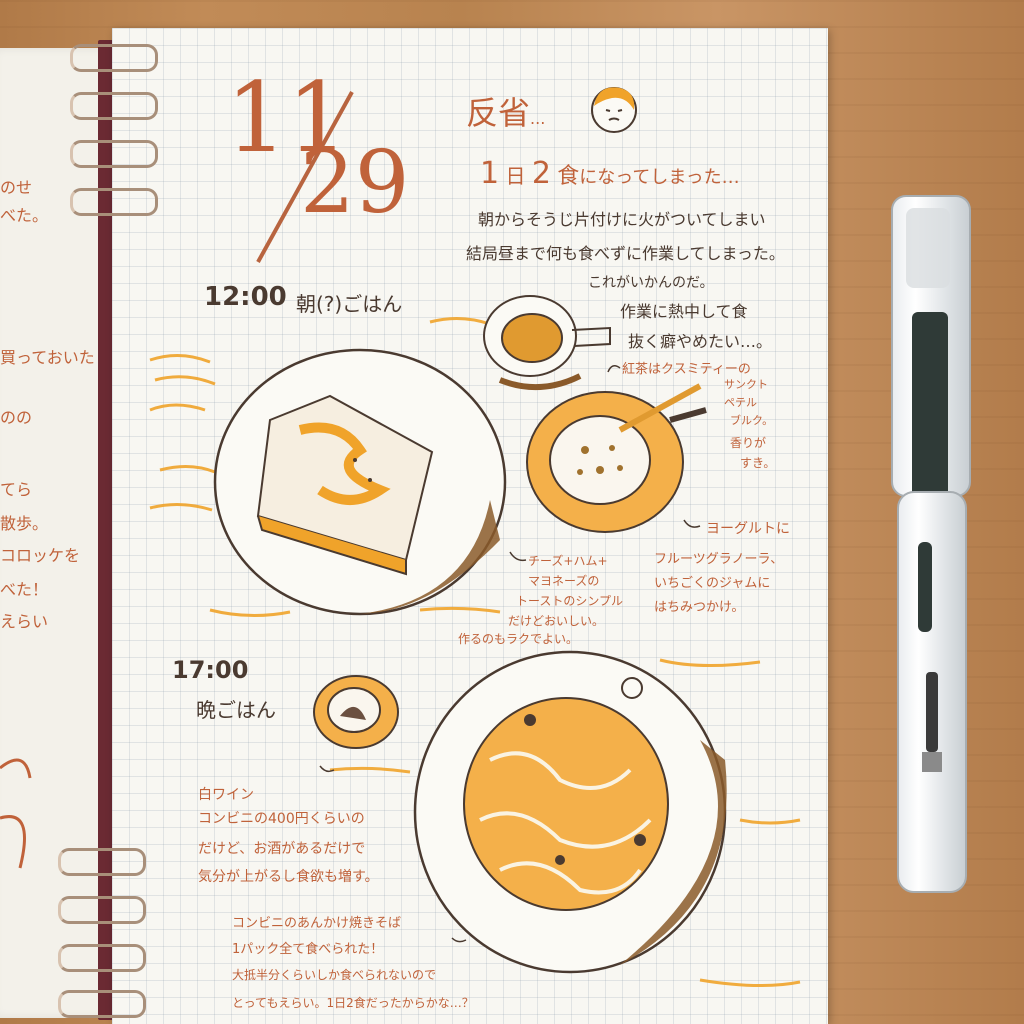  Describe the element at coordinates (699, 607) in the screenshot. I see `yogurt-note-line: はちみつかけ。` at that location.